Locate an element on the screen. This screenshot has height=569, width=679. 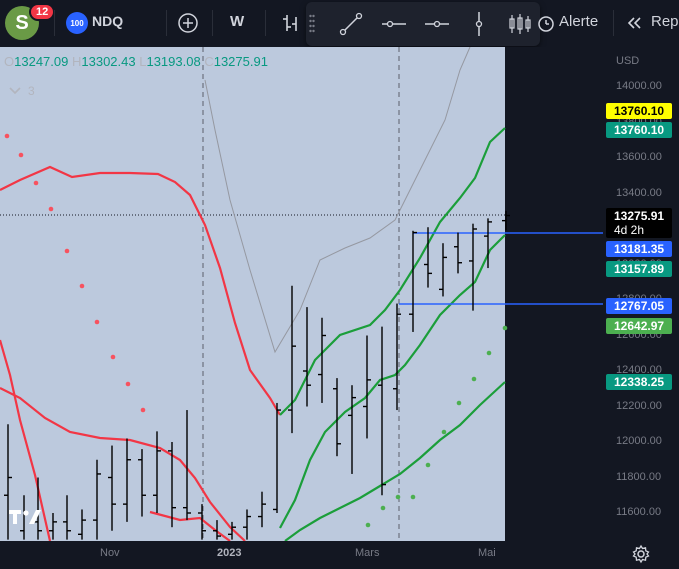
replay-icon is located at coordinates (634, 23).